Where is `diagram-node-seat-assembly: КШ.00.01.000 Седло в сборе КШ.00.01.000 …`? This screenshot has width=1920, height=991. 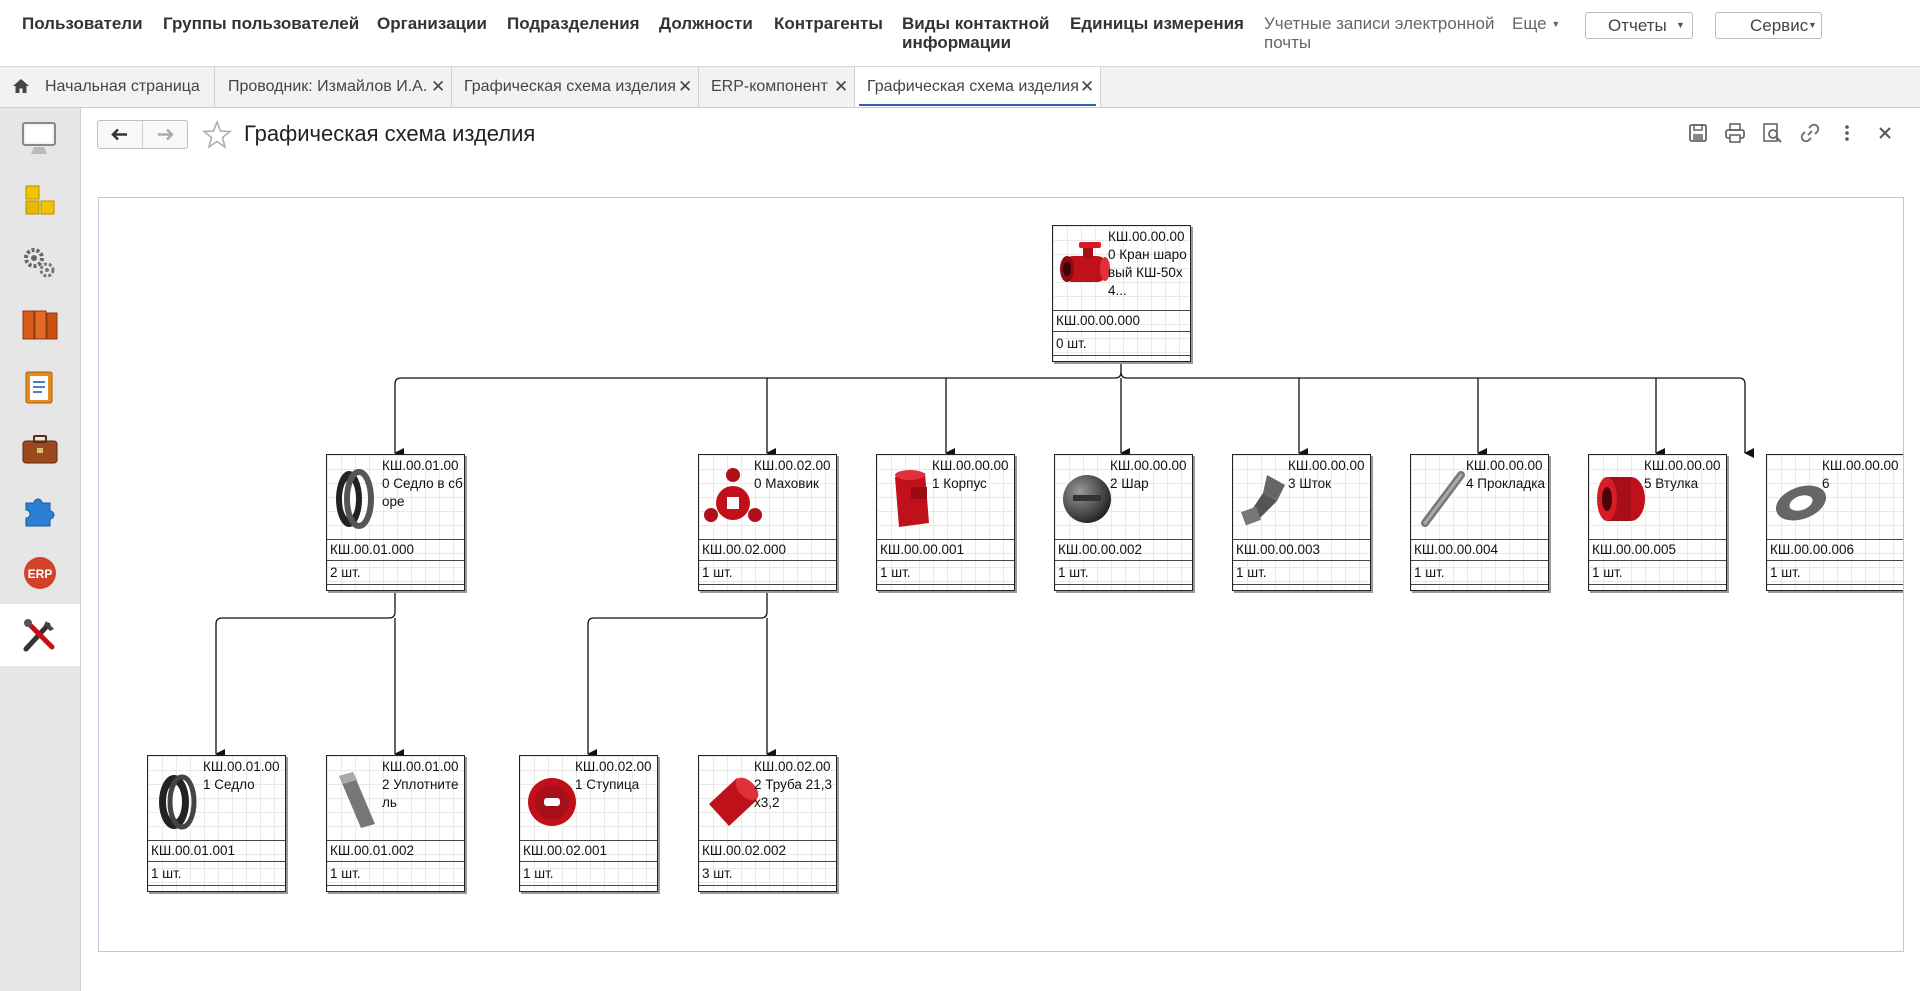 diagram-node-seat-assembly: КШ.00.01.000 Седло в сборе КШ.00.01.000 … is located at coordinates (395, 522).